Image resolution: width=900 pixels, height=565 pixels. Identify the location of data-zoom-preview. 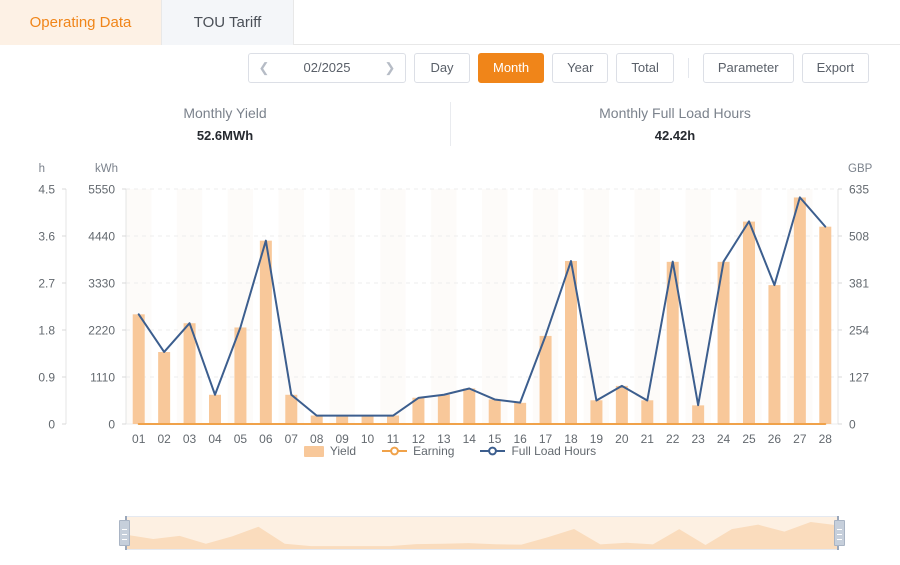
(482, 535).